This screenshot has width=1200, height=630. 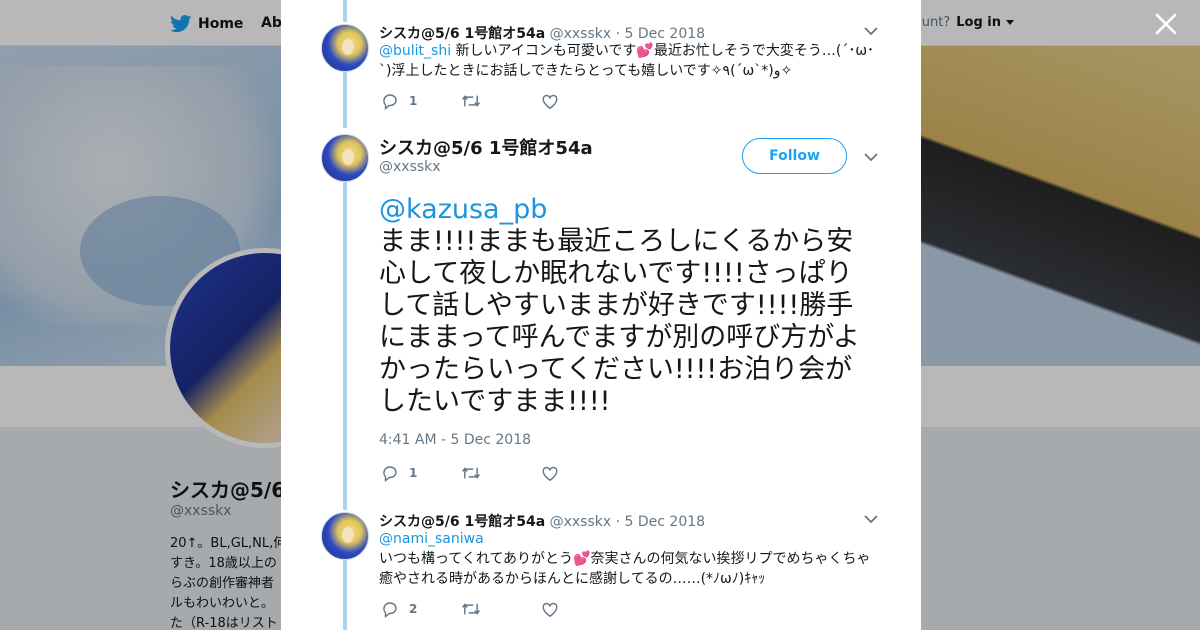 What do you see at coordinates (463, 210) in the screenshot?
I see `mention-link: @kazusa_pb` at bounding box center [463, 210].